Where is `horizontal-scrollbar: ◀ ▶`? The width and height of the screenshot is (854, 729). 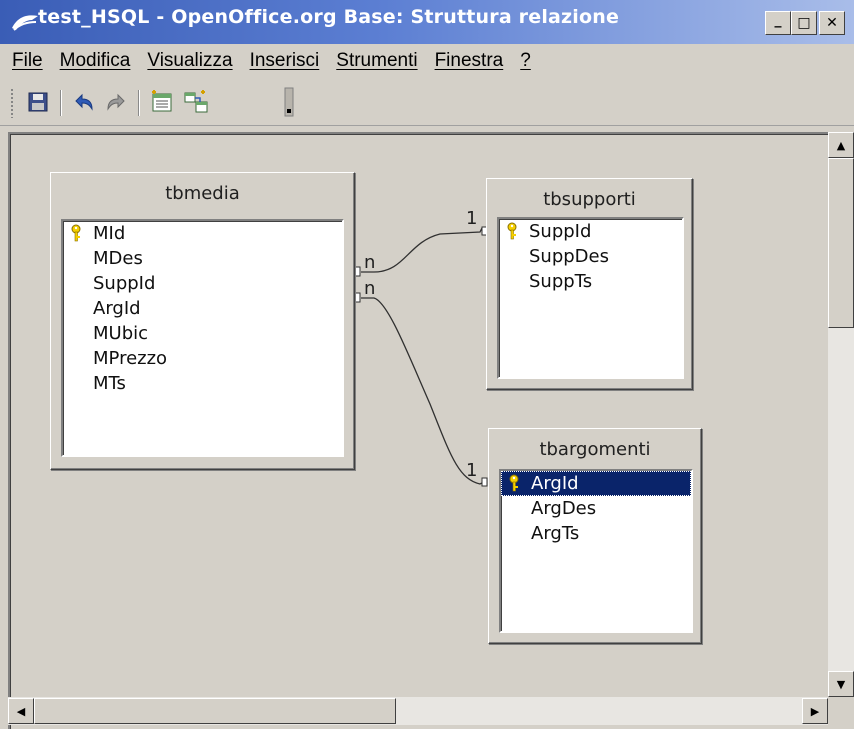
horizontal-scrollbar: ◀ ▶ is located at coordinates (418, 711).